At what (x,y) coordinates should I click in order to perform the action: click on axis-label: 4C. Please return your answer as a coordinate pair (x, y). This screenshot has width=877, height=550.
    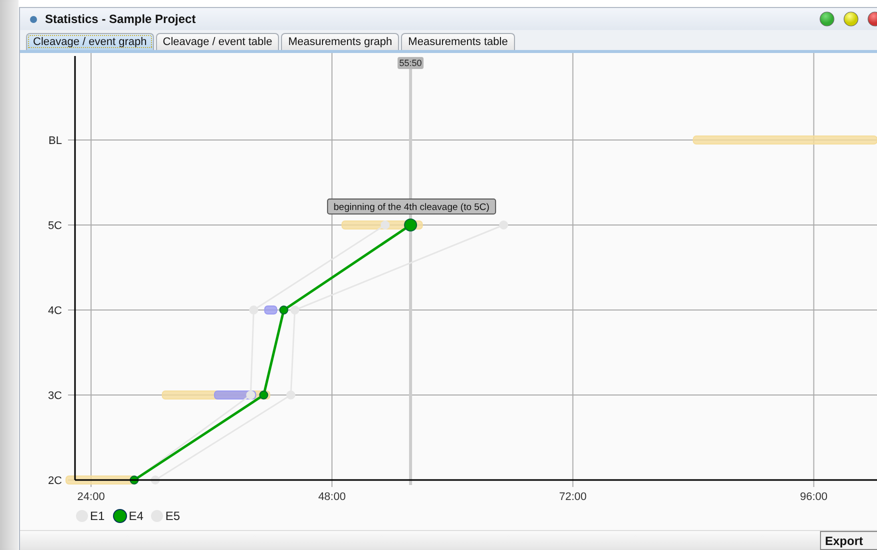
    Looking at the image, I should click on (55, 311).